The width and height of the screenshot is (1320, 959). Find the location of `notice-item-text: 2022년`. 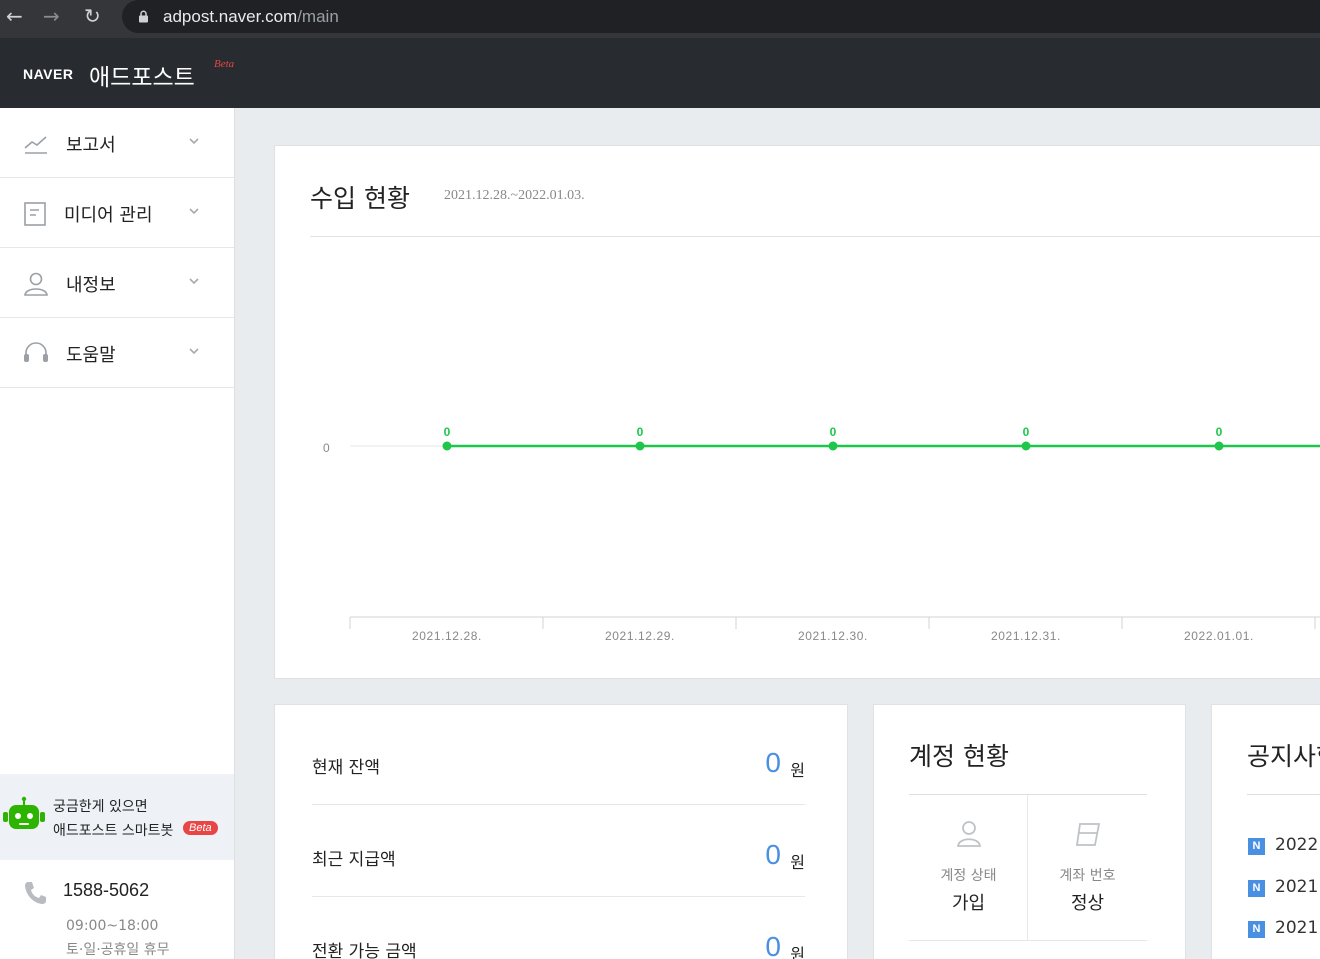

notice-item-text: 2022년 is located at coordinates (1297, 845).